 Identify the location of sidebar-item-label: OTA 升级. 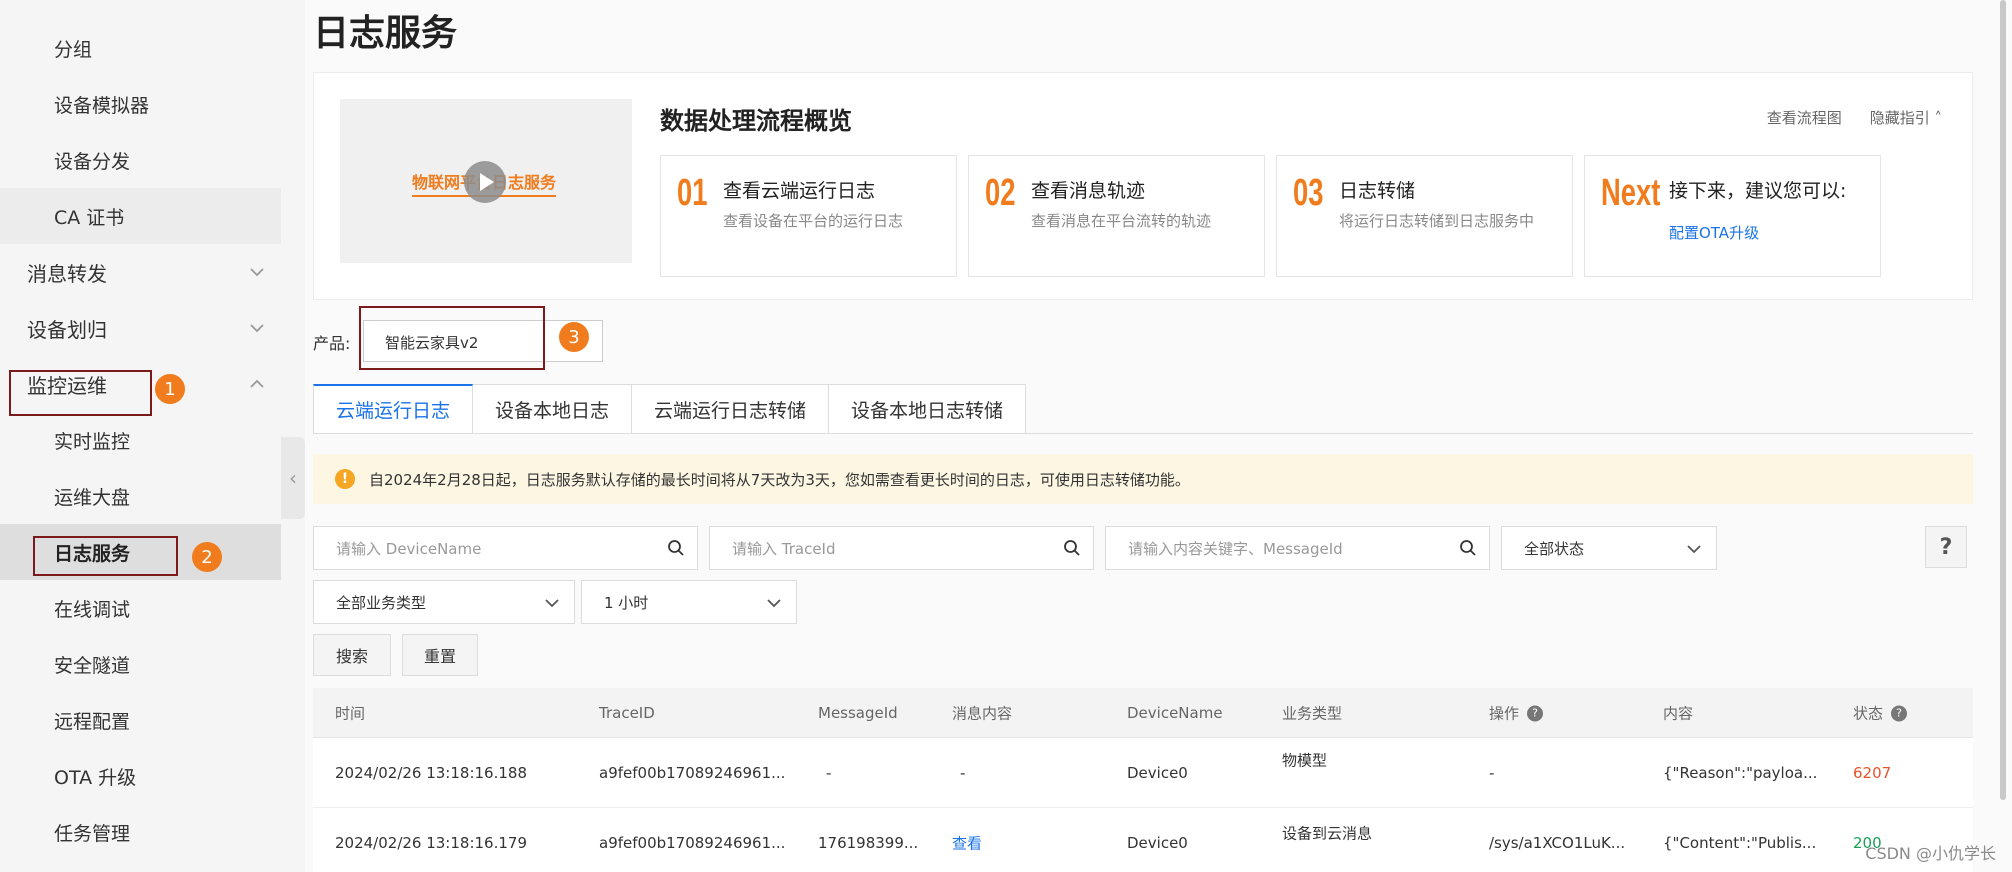
(95, 777).